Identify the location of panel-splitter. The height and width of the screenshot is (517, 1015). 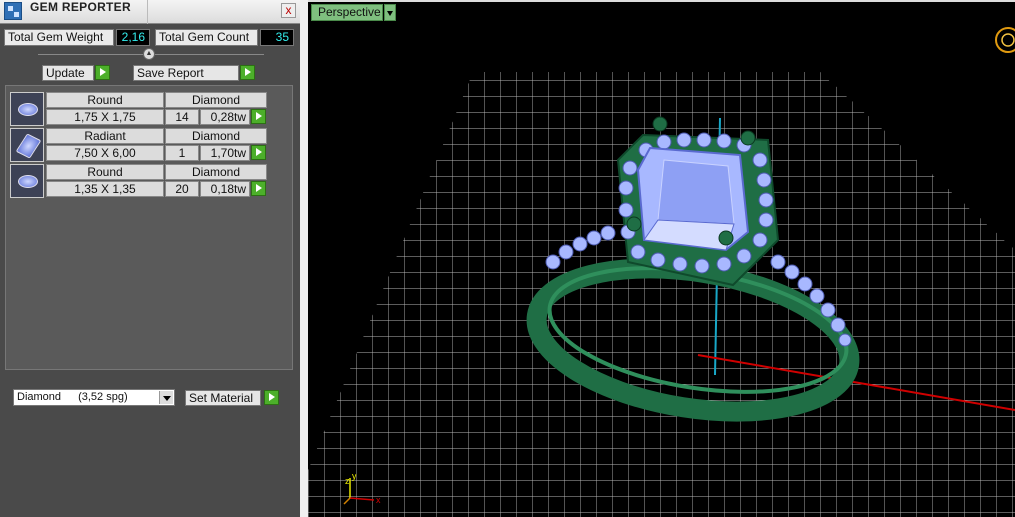
(304, 258).